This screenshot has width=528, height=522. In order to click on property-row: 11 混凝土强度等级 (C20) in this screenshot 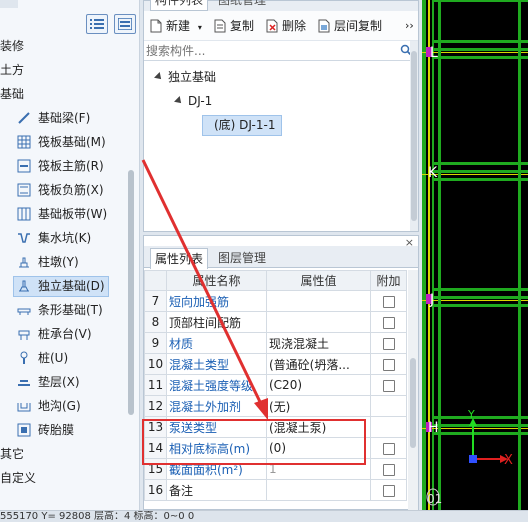, I will do `click(275, 385)`.